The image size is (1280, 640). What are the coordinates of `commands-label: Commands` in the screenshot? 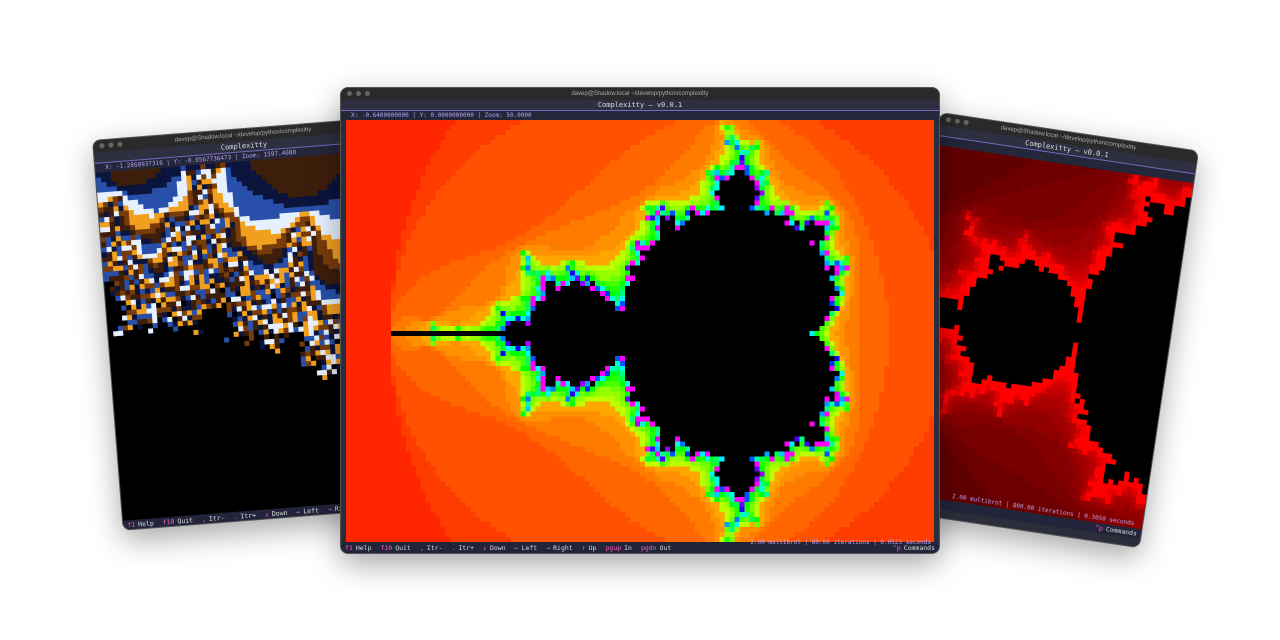 It's located at (919, 548).